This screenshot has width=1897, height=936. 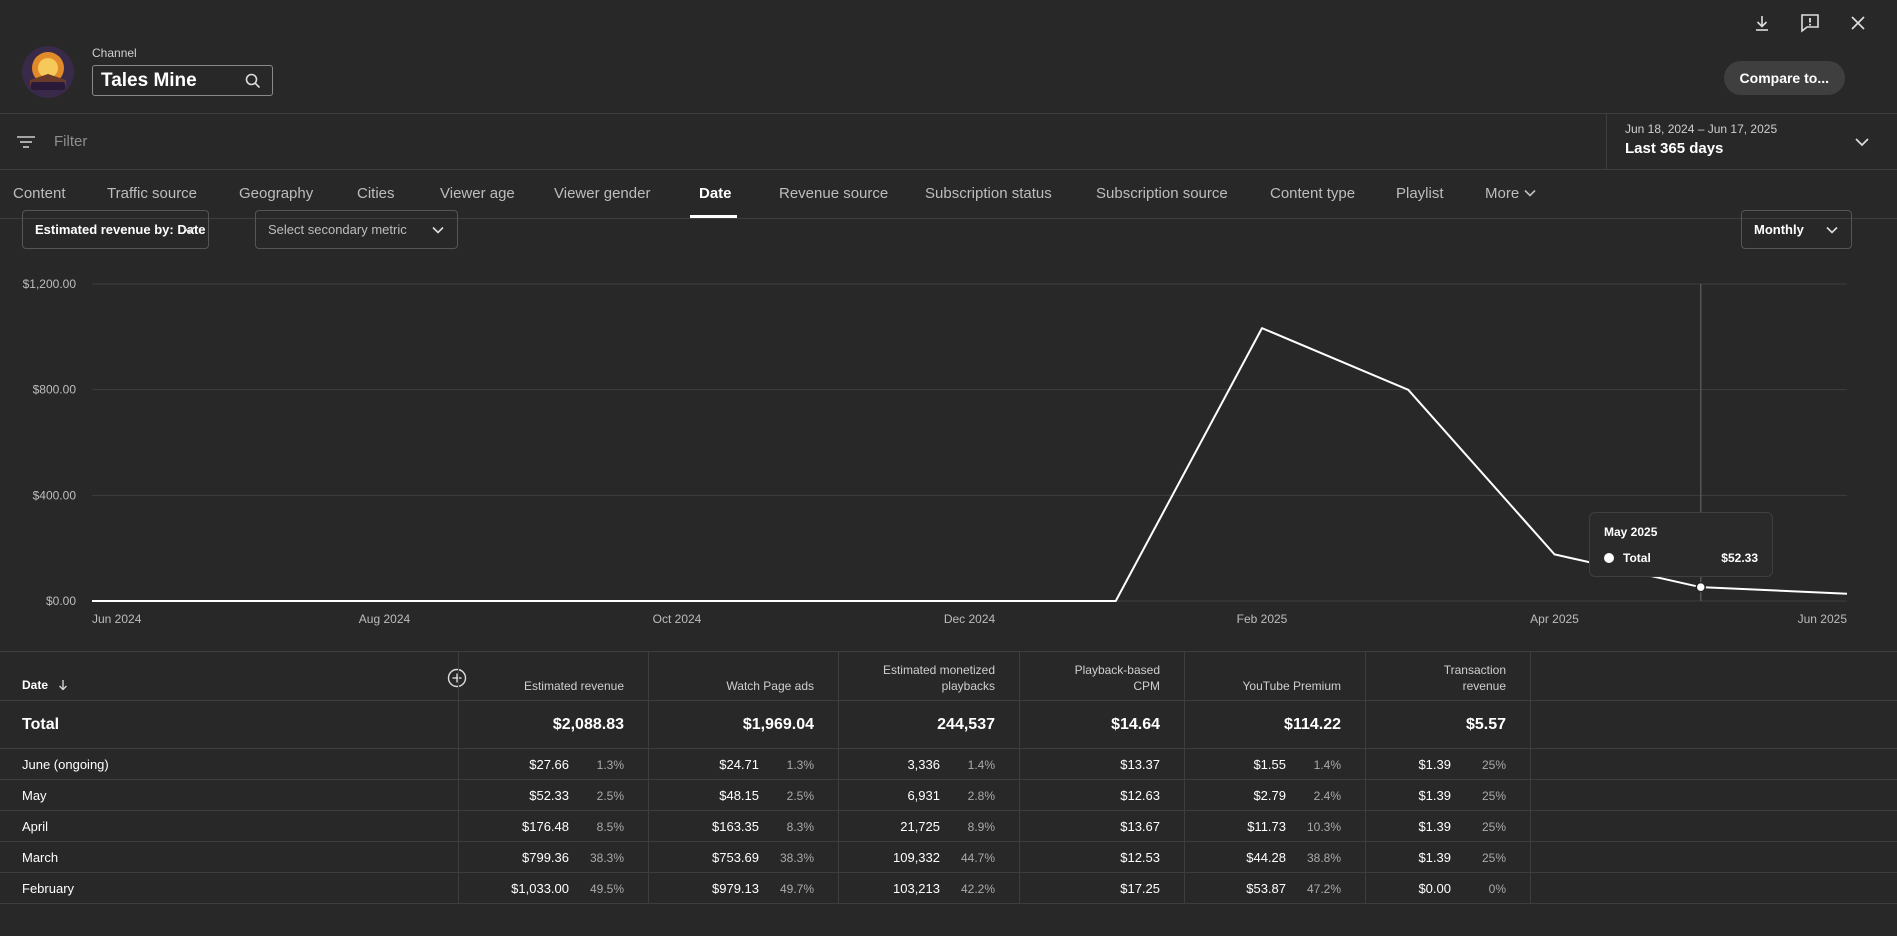 What do you see at coordinates (916, 888) in the screenshot?
I see `table-cell: 103,213` at bounding box center [916, 888].